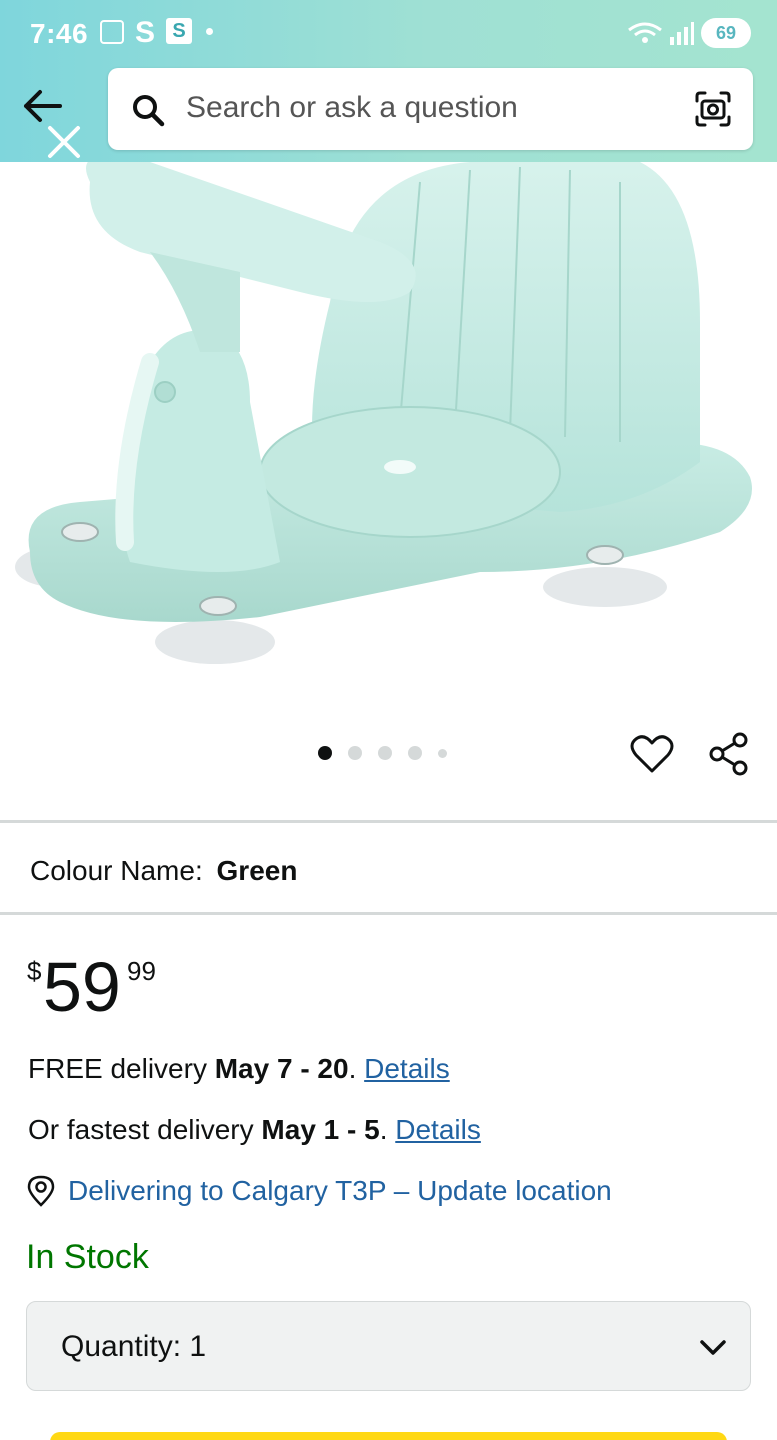 The height and width of the screenshot is (1440, 777). Describe the element at coordinates (34, 971) in the screenshot. I see `price-currency: $` at that location.